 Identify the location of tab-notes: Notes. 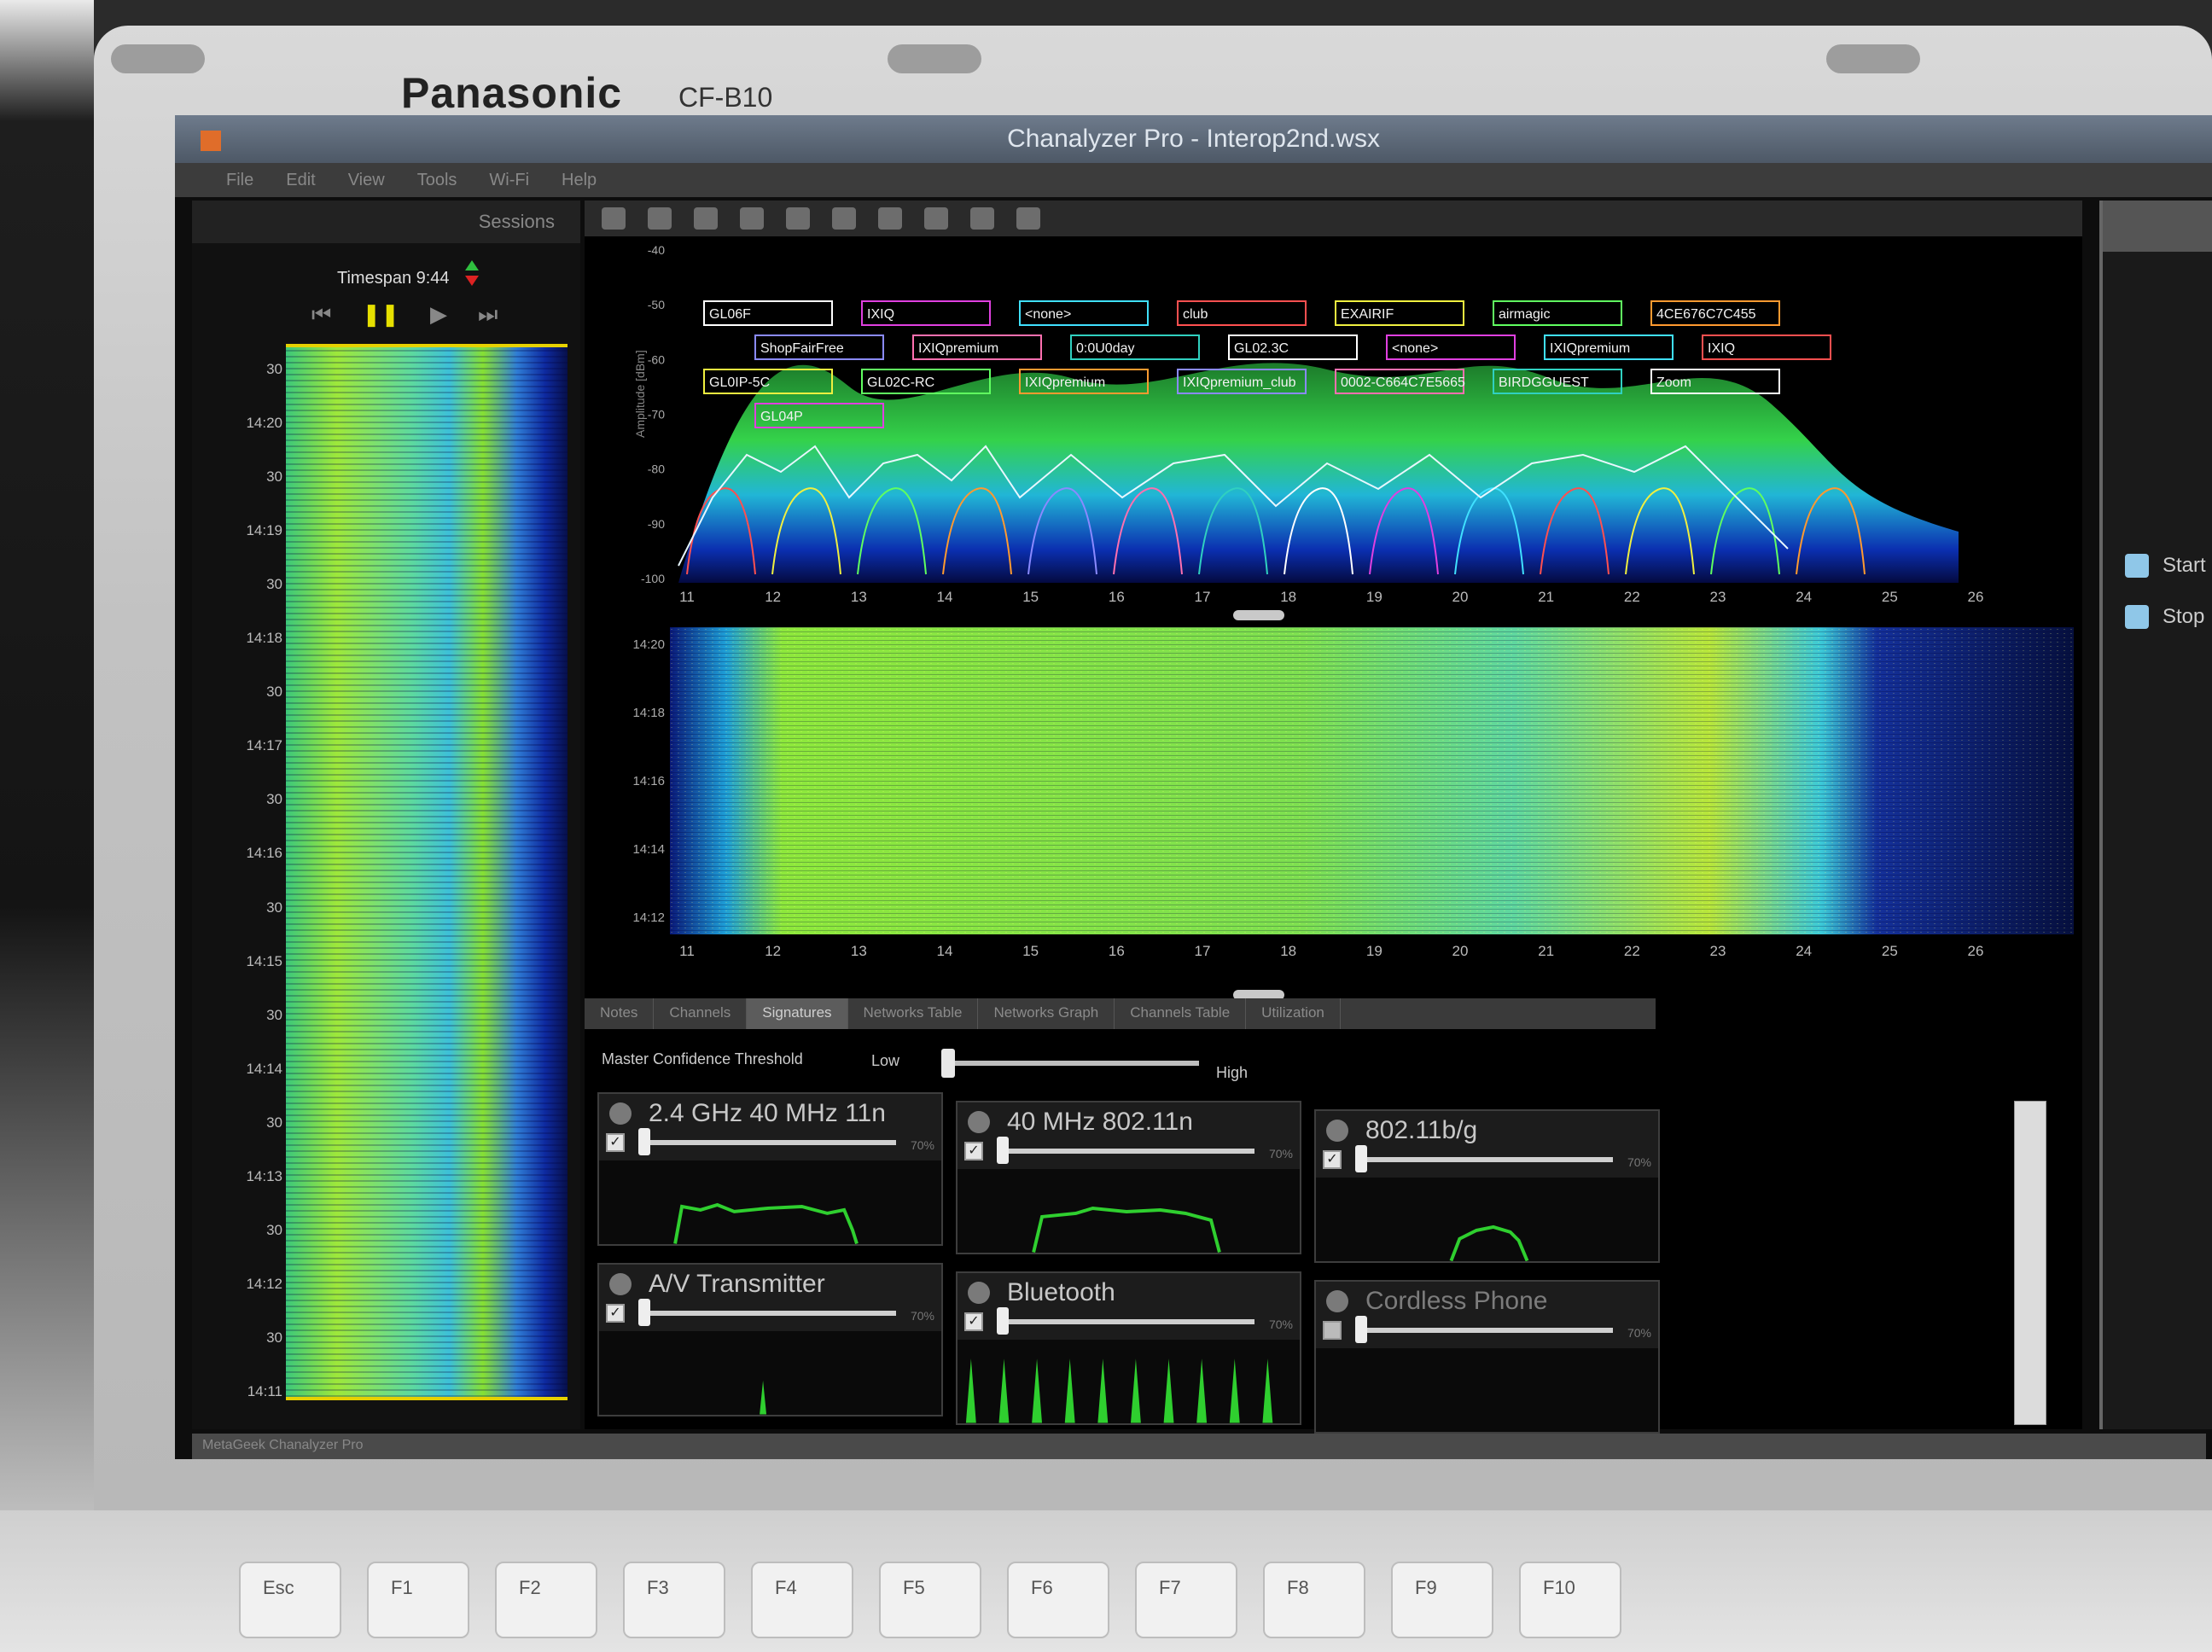
(620, 1013).